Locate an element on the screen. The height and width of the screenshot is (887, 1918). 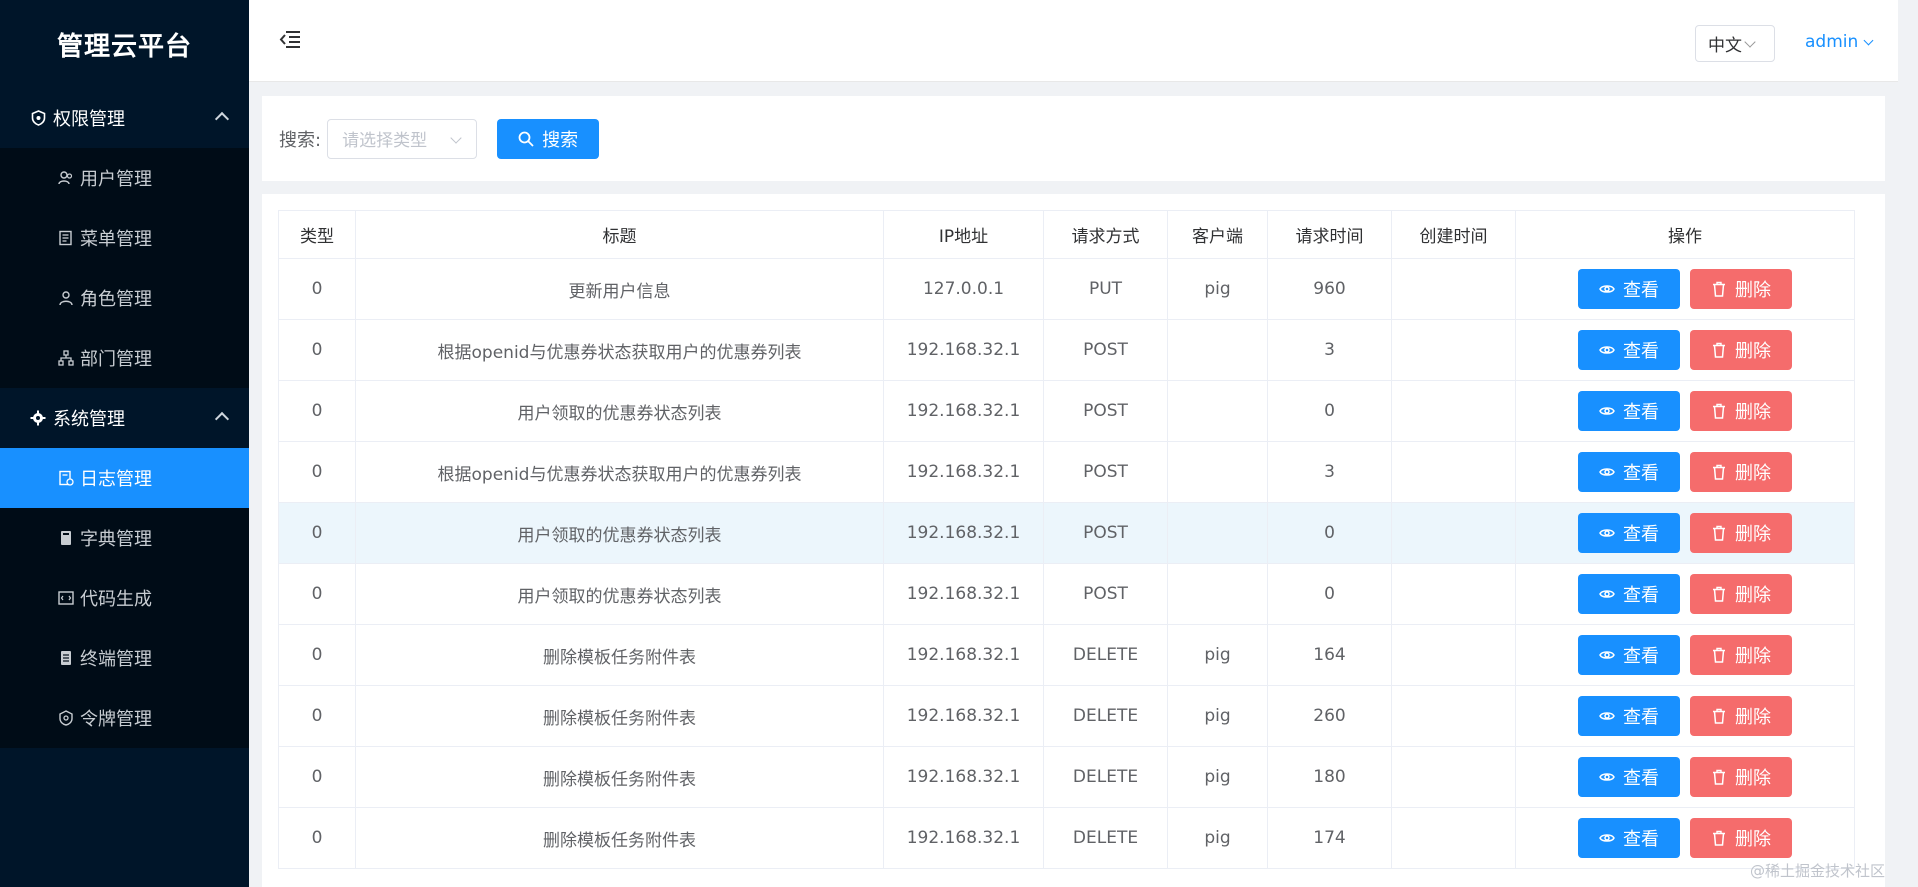
menu-group-label: 系统管理 is located at coordinates (89, 419).